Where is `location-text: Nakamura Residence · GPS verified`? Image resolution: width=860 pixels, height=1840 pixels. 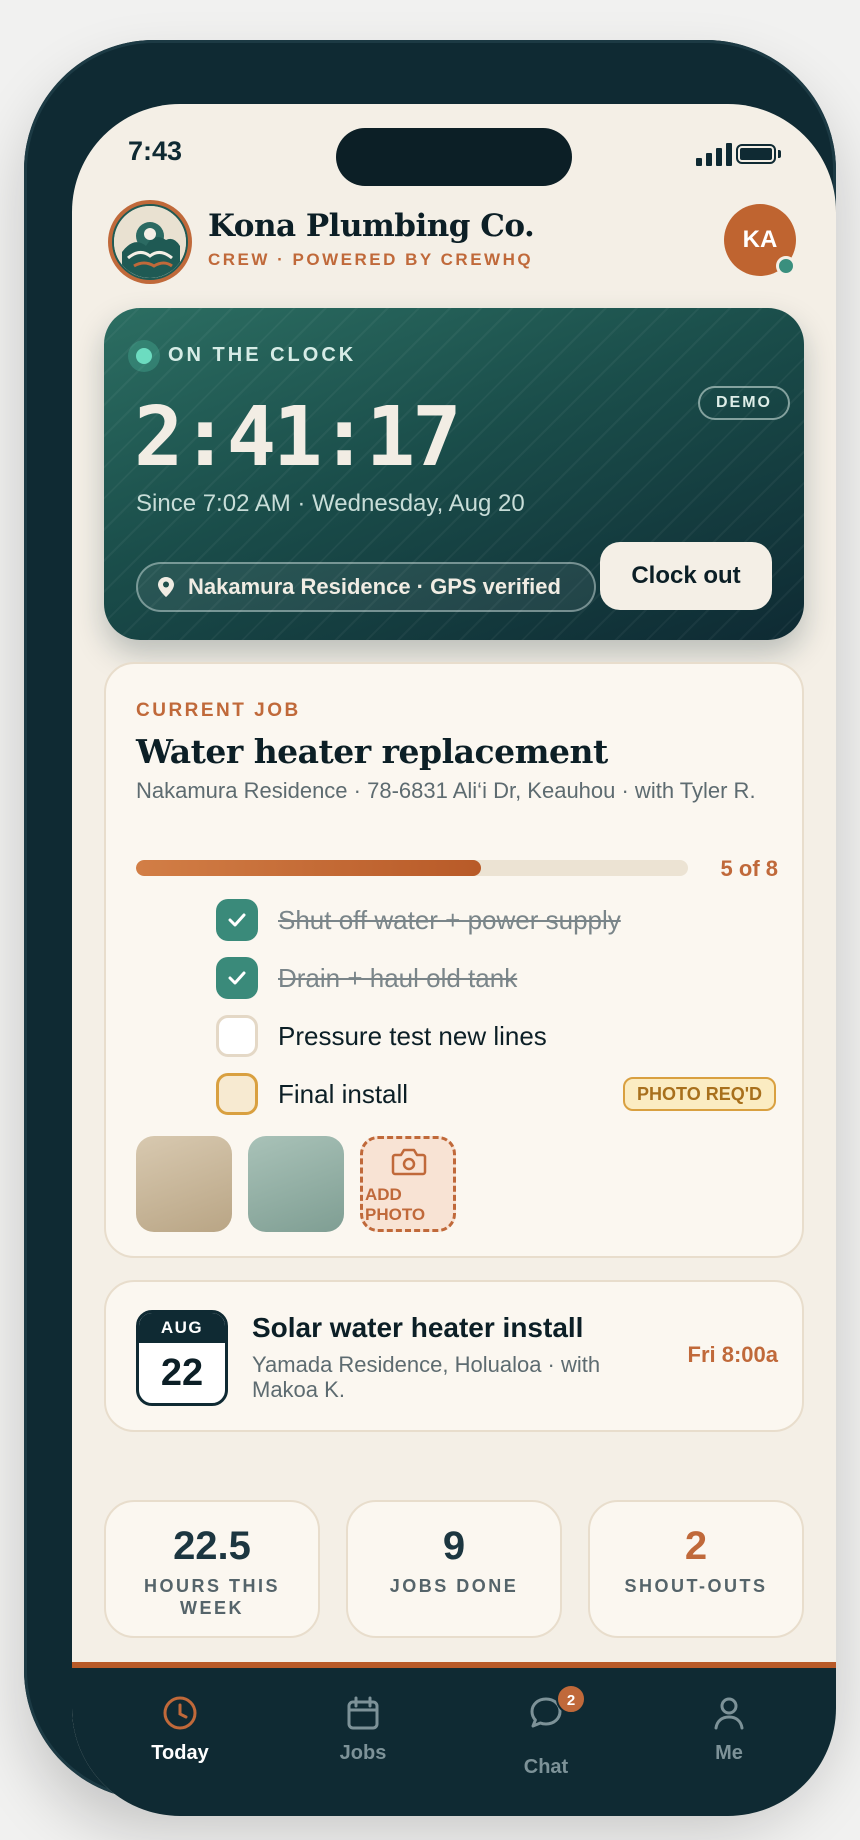
location-text: Nakamura Residence · GPS verified is located at coordinates (374, 586).